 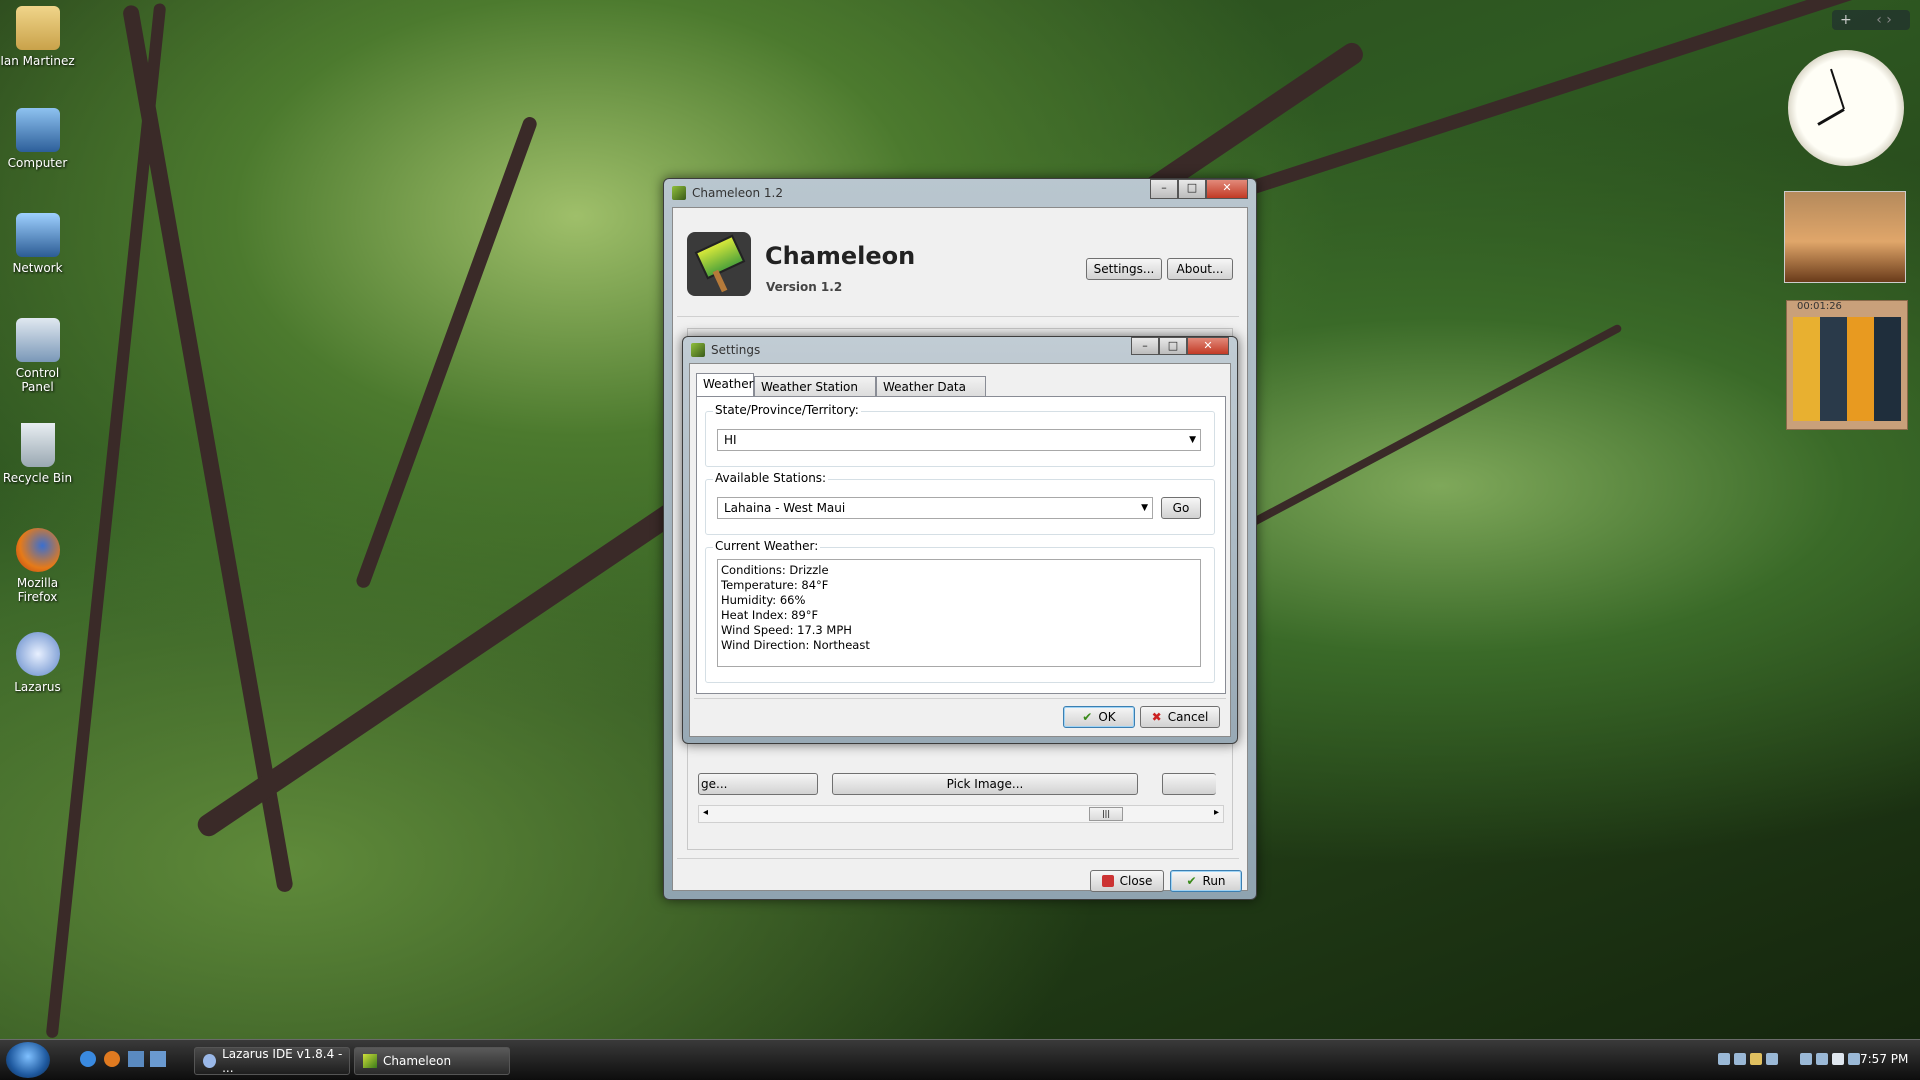 What do you see at coordinates (1846, 20) in the screenshot?
I see `add-gadget-icon: +` at bounding box center [1846, 20].